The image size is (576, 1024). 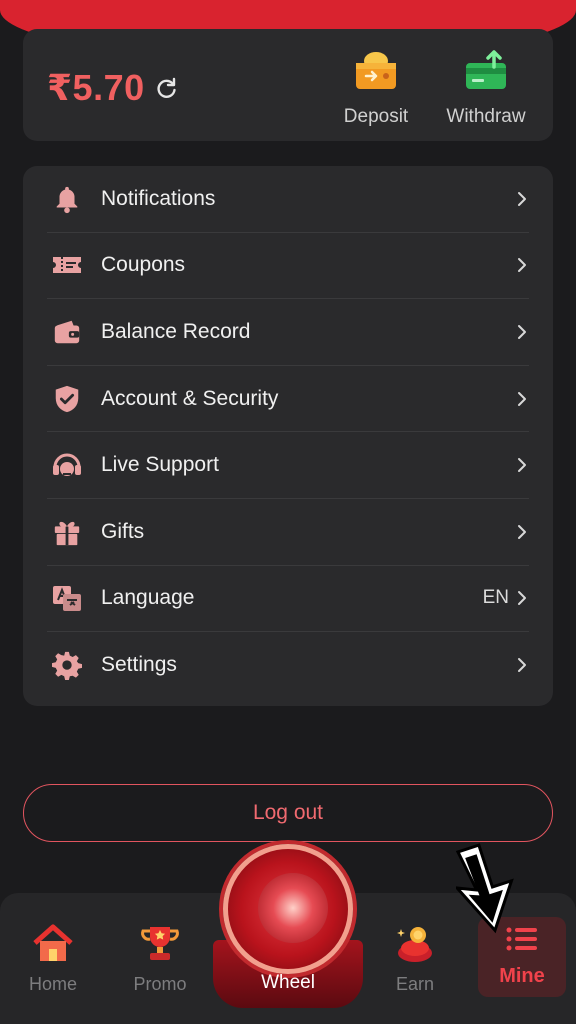 What do you see at coordinates (486, 73) in the screenshot?
I see `withdraw-card-icon` at bounding box center [486, 73].